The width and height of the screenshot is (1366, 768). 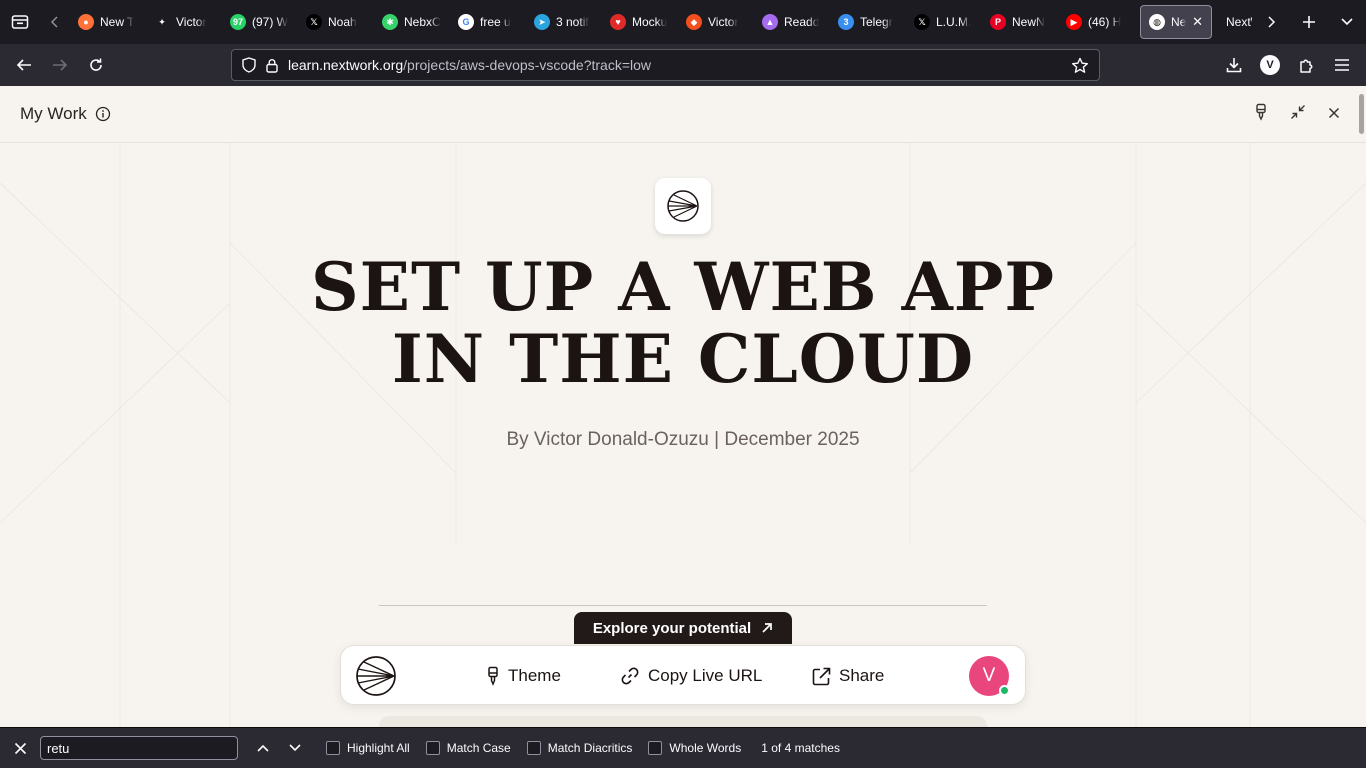 What do you see at coordinates (1235, 22) in the screenshot?
I see `tab: NextW` at bounding box center [1235, 22].